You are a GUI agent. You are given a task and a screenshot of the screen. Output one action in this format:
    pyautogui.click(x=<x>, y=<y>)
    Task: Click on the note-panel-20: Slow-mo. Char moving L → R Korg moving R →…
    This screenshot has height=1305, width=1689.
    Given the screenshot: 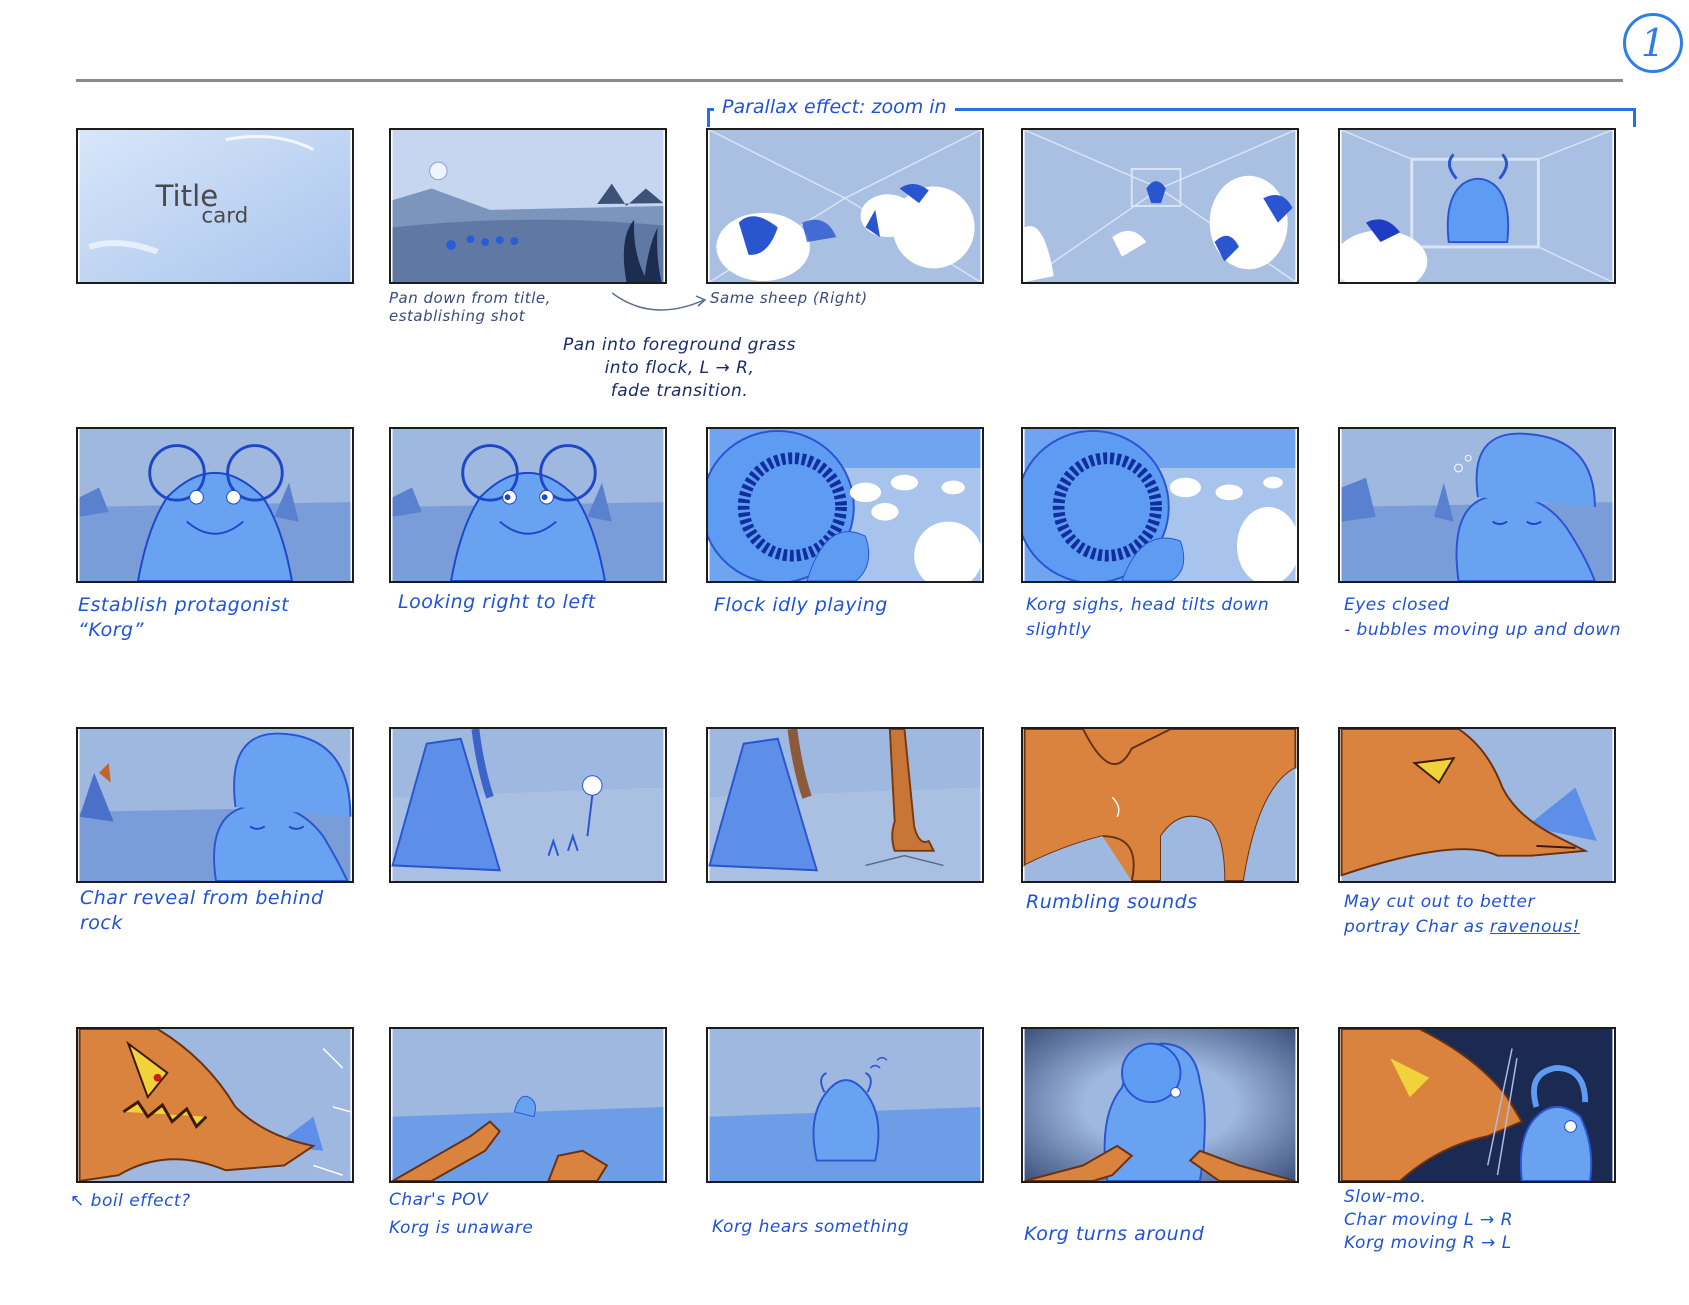 What is the action you would take?
    pyautogui.click(x=1429, y=1220)
    